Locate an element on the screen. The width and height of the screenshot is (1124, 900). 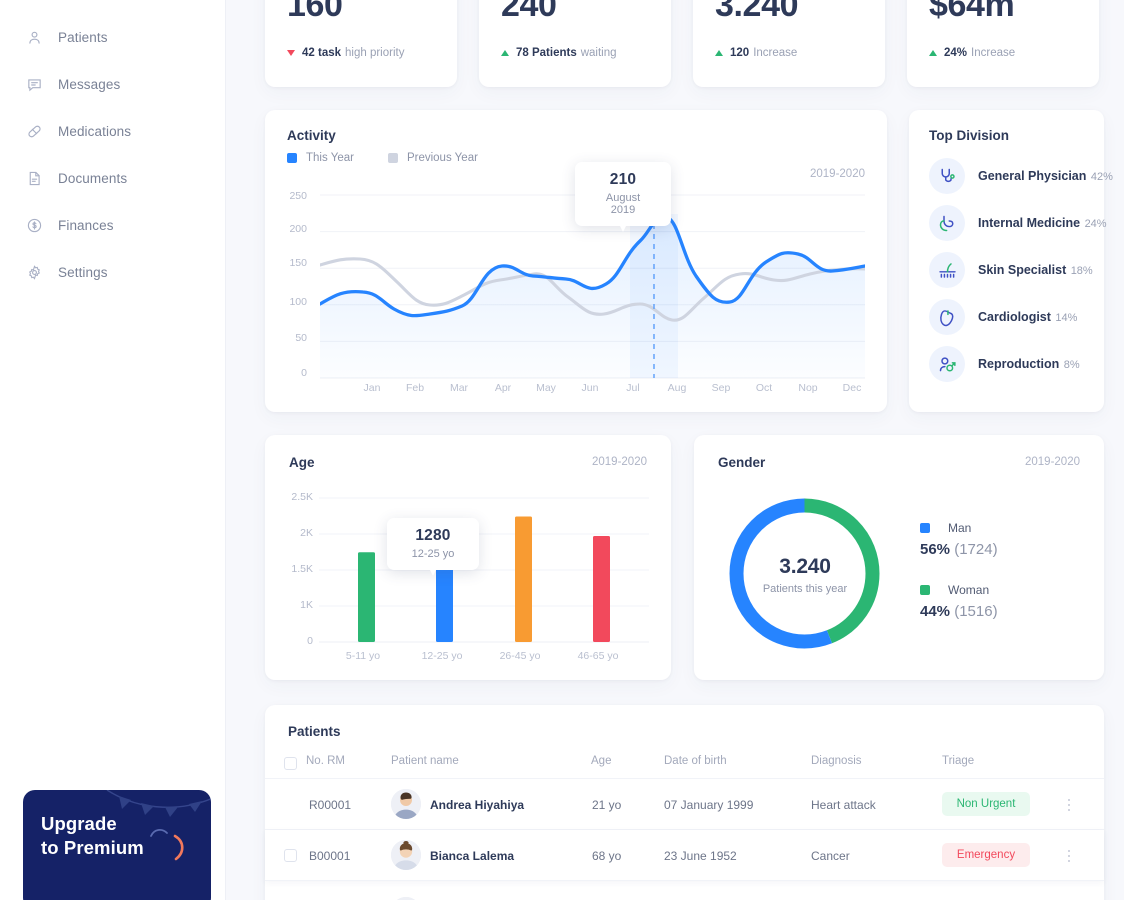
division-text: Skin Specialist 18% is located at coordinates (1035, 270).